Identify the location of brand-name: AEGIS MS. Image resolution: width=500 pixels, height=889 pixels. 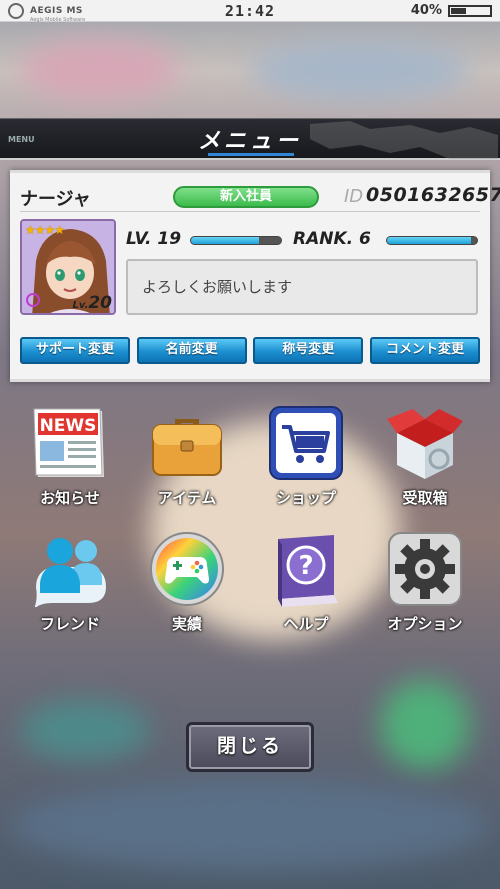
(56, 11).